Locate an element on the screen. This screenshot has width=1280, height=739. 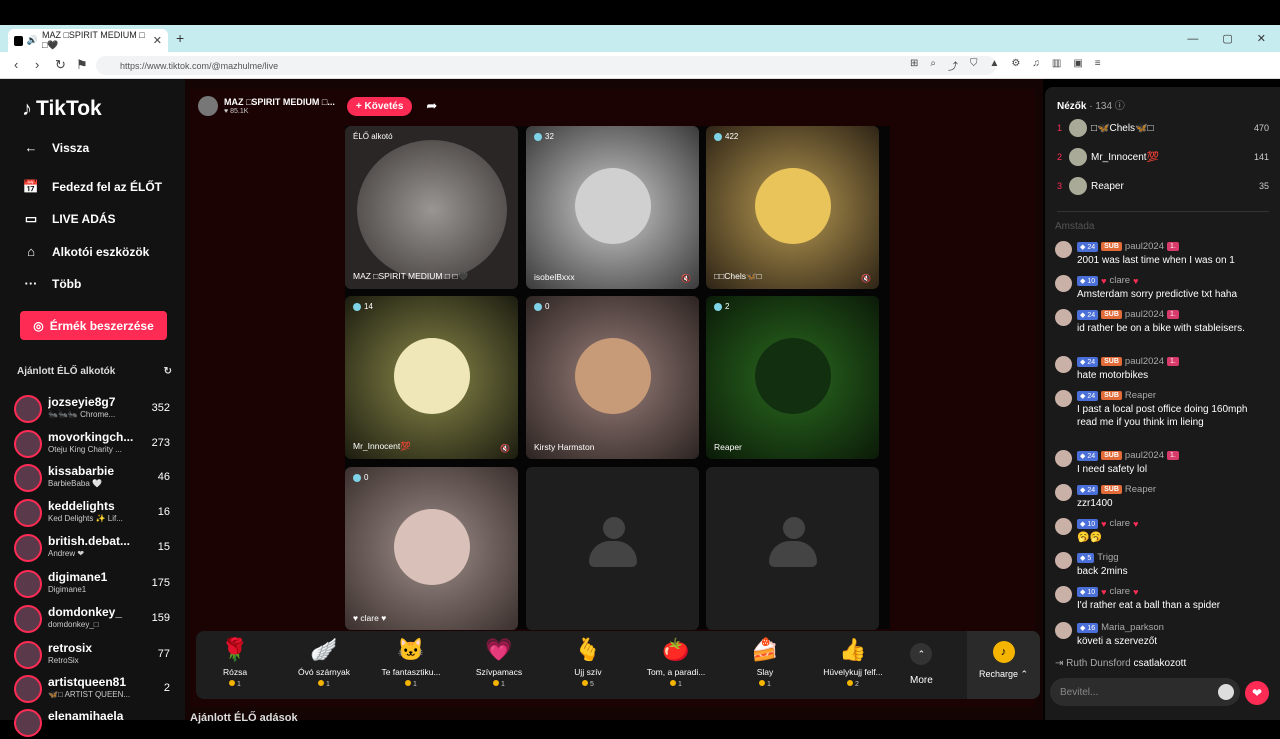
maximize-button: ▢ is located at coordinates (1227, 38).